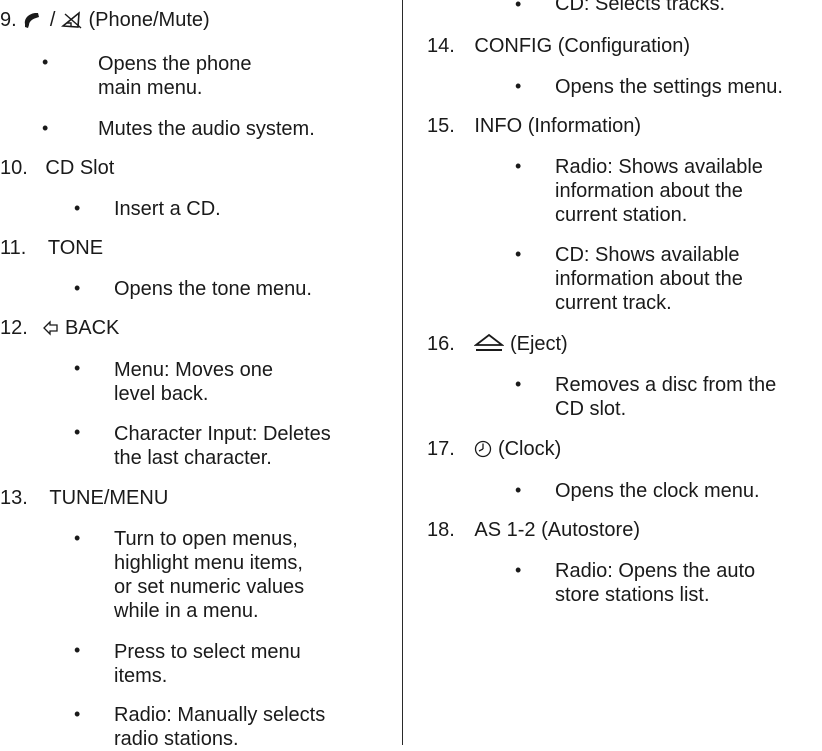  I want to click on item-18-heading: 18. AS 1-2 (Autostore), so click(533, 530).